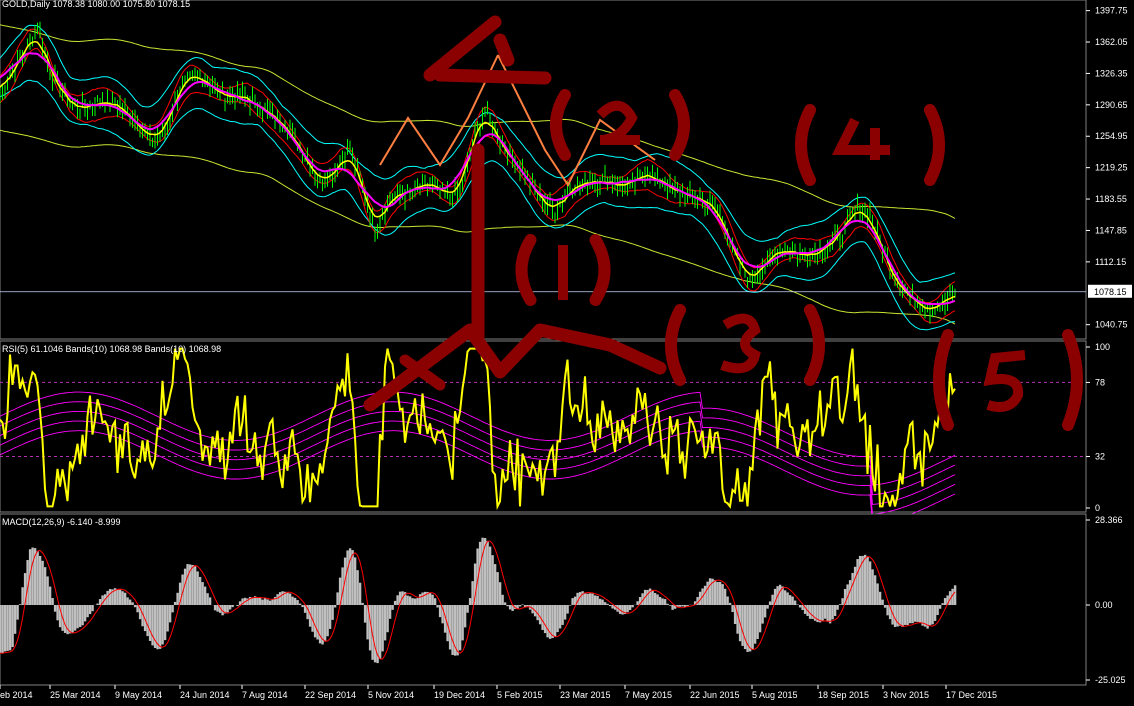  What do you see at coordinates (1111, 73) in the screenshot?
I see `price-tick-label: 1326.35` at bounding box center [1111, 73].